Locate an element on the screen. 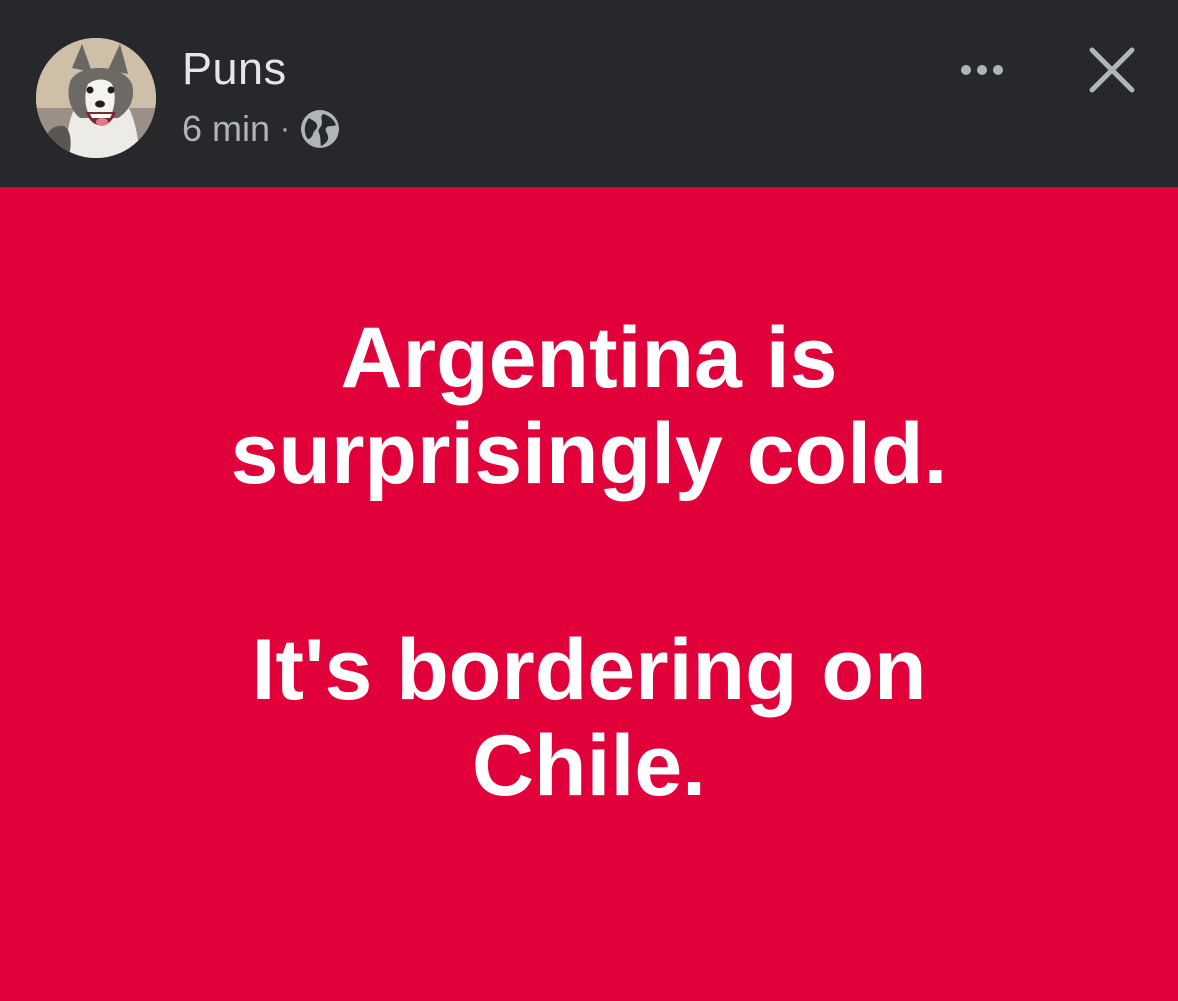 This screenshot has width=1178, height=1001. post-meta: 6 min · is located at coordinates (261, 129).